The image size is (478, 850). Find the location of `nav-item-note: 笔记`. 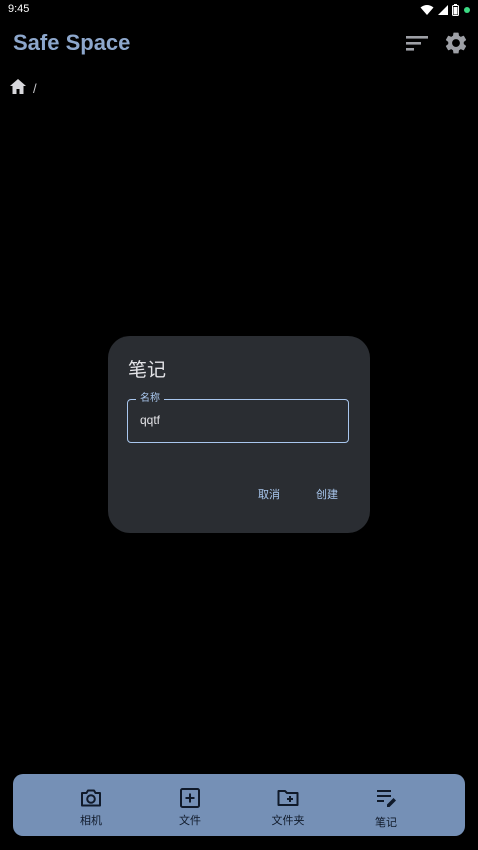

nav-item-note: 笔记 is located at coordinates (386, 805).